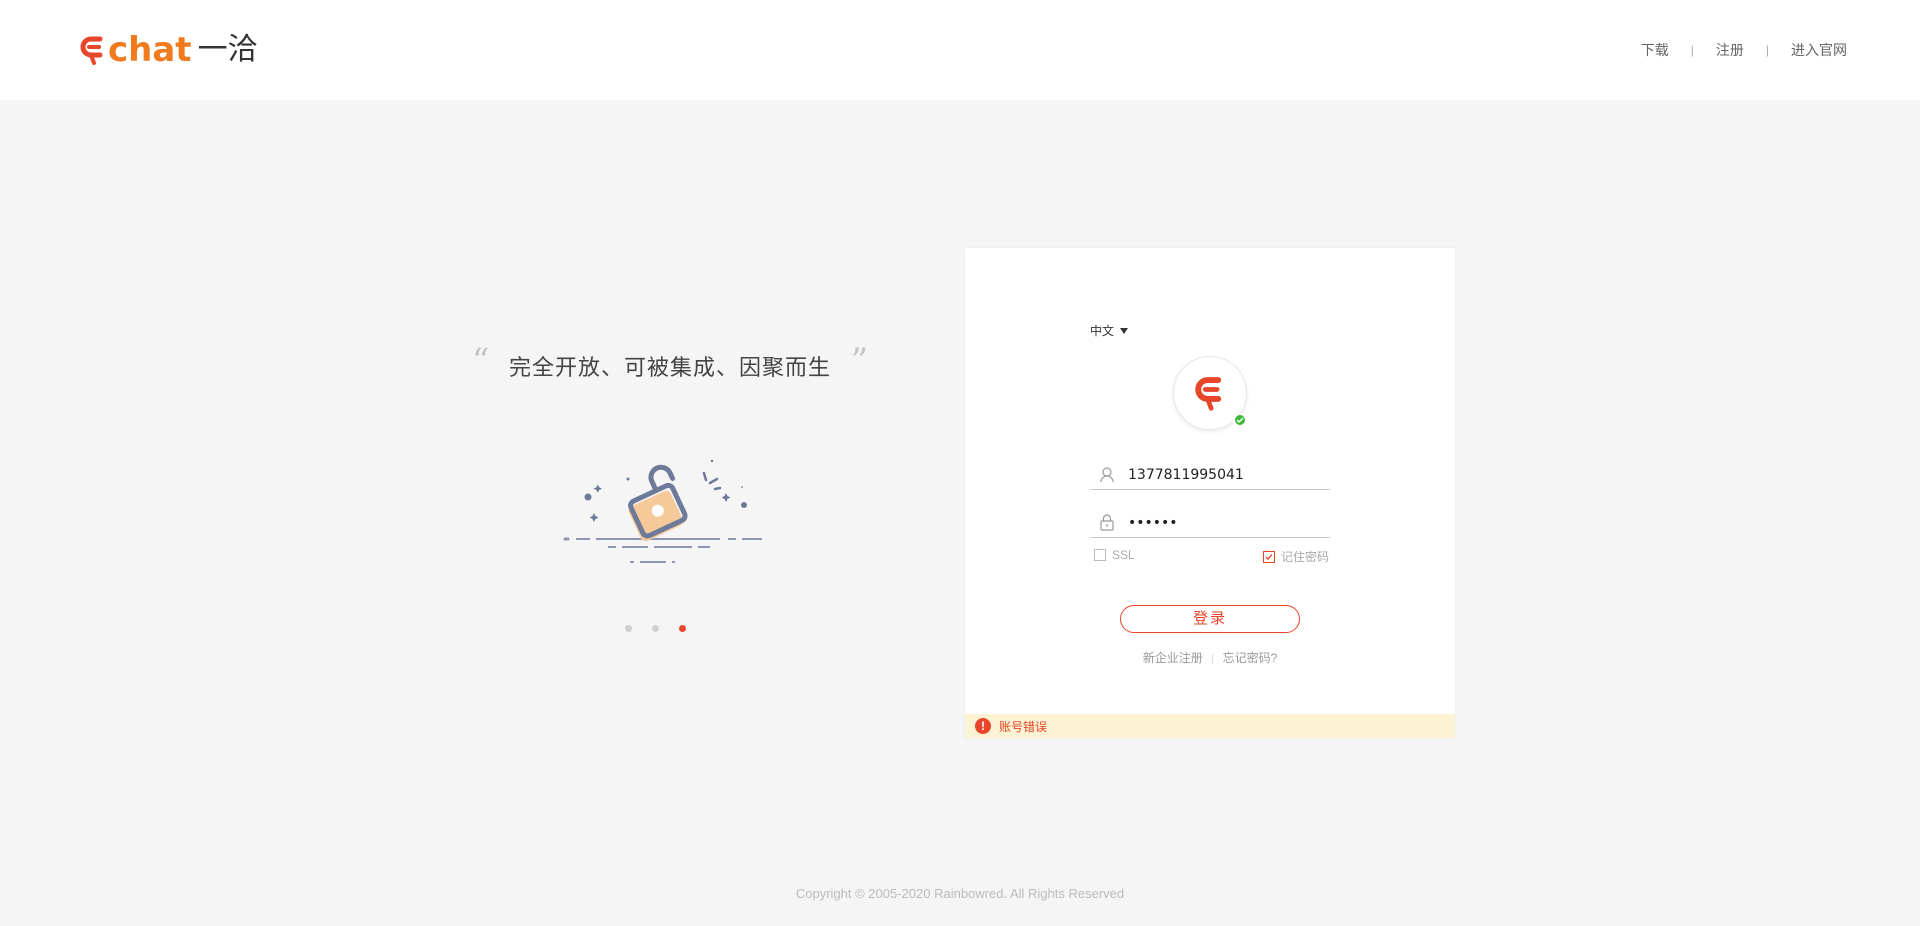 This screenshot has width=1920, height=926. I want to click on auth-links: 新企业注册 | 忘记密码?, so click(1210, 657).